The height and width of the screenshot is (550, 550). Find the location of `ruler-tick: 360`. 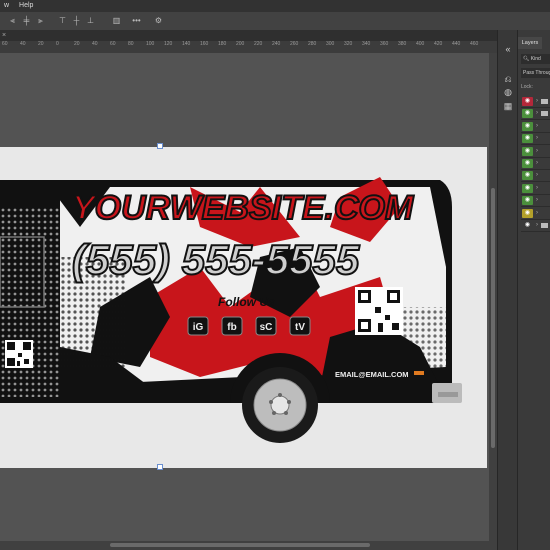

ruler-tick: 360 is located at coordinates (384, 44).